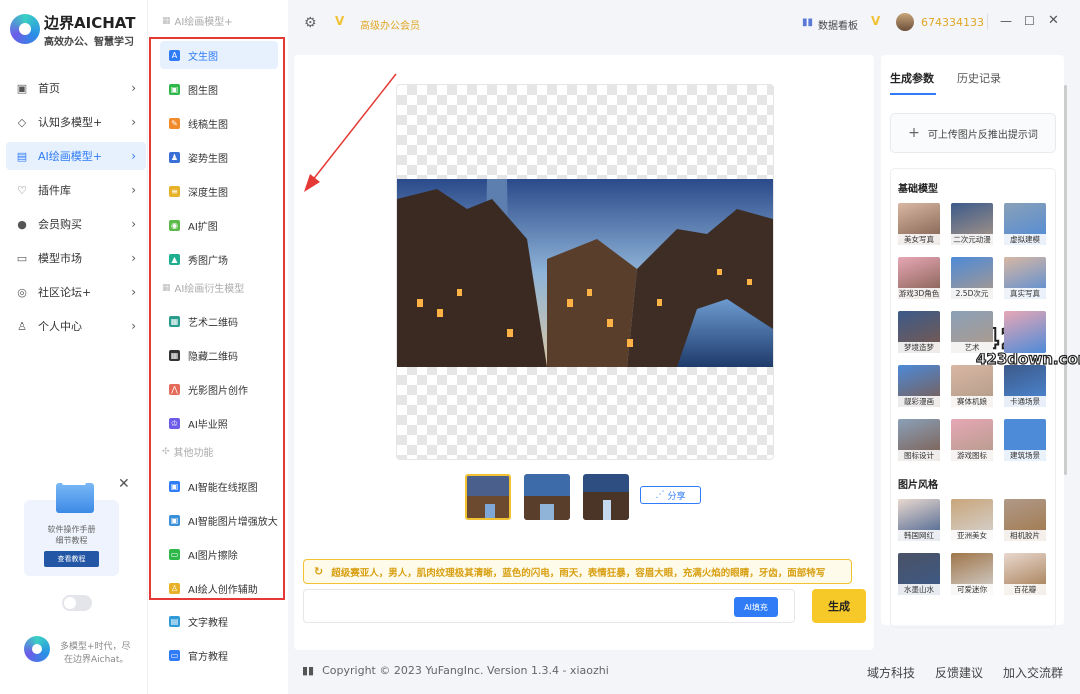 This screenshot has height=694, width=1080. I want to click on promo-line2: 细节教程, so click(71, 540).